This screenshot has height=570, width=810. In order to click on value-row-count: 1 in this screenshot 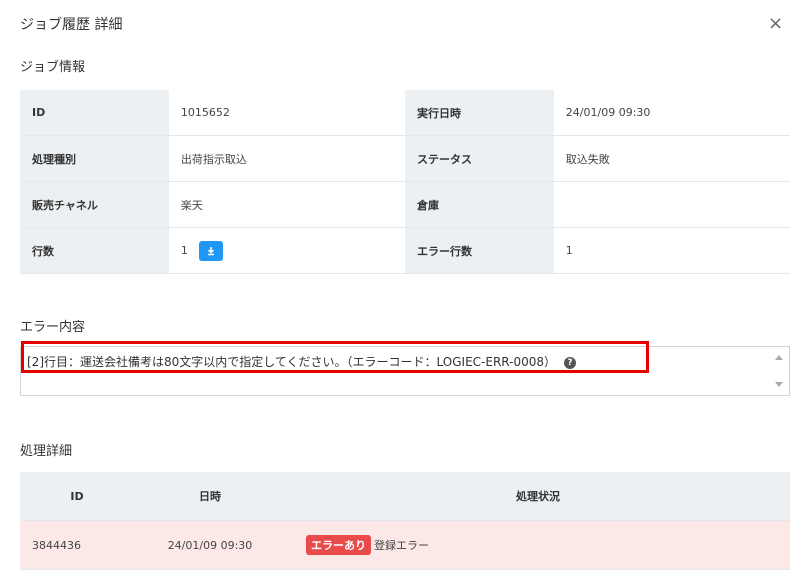, I will do `click(184, 250)`.